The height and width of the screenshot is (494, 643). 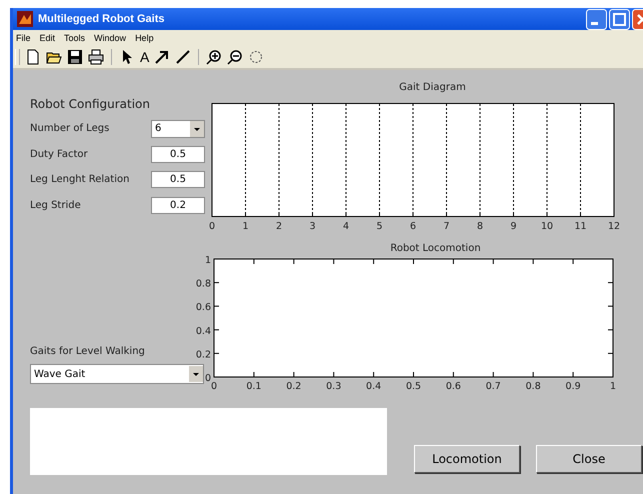 I want to click on dropdown: 6, so click(x=178, y=129).